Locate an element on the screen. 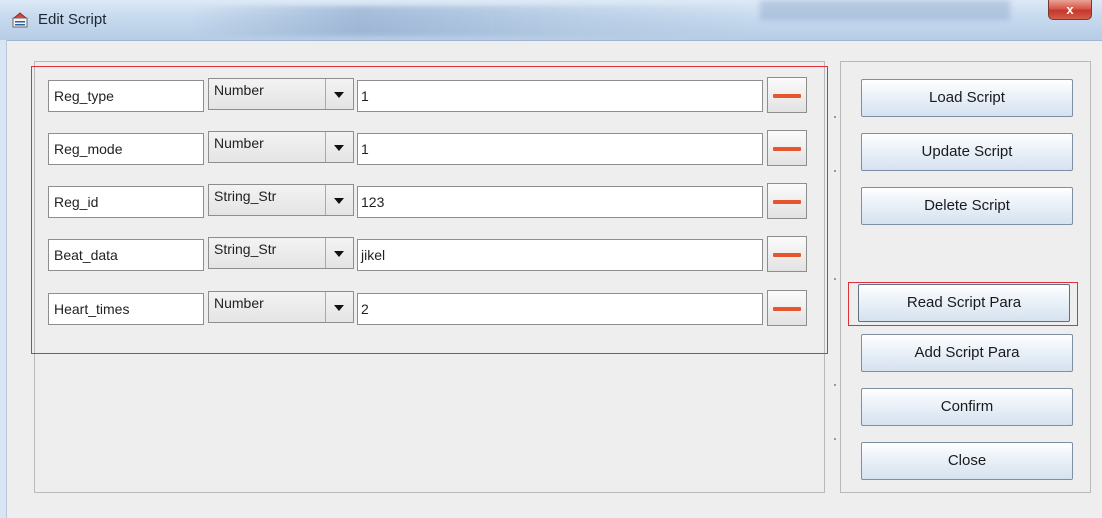 Image resolution: width=1102 pixels, height=518 pixels. confirm-button: Confirm is located at coordinates (967, 407).